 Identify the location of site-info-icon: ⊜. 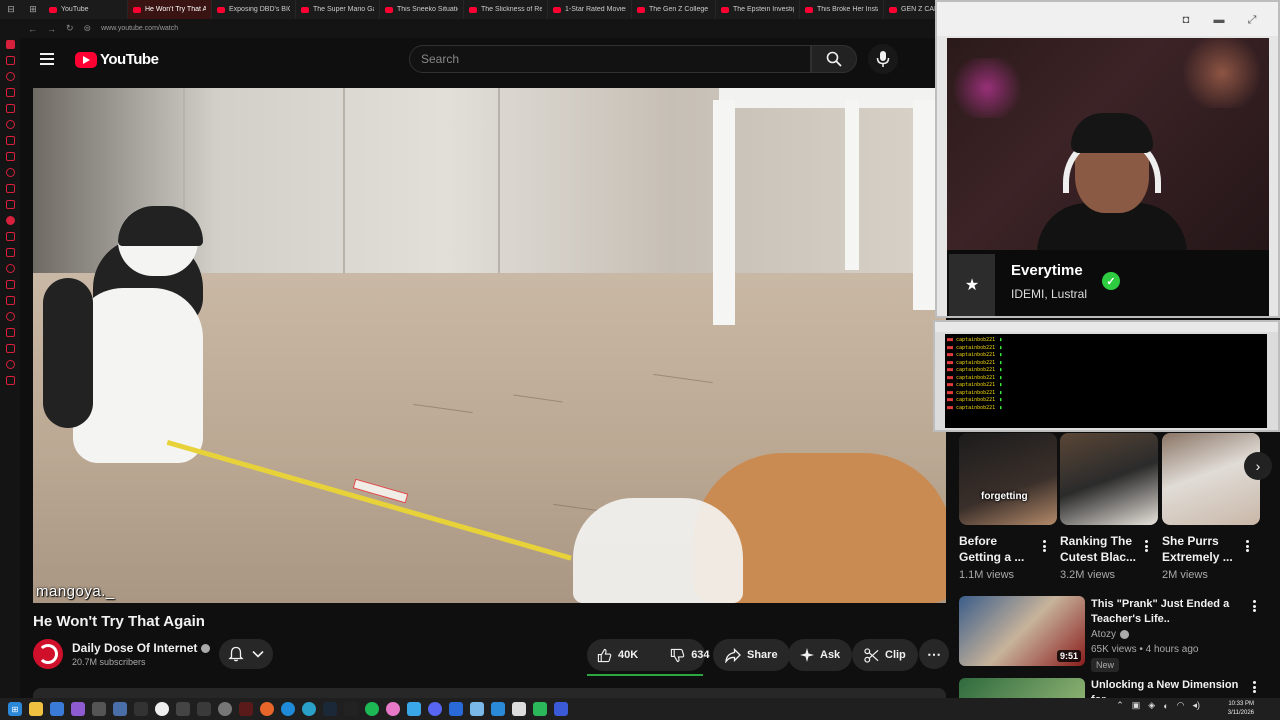
(88, 28).